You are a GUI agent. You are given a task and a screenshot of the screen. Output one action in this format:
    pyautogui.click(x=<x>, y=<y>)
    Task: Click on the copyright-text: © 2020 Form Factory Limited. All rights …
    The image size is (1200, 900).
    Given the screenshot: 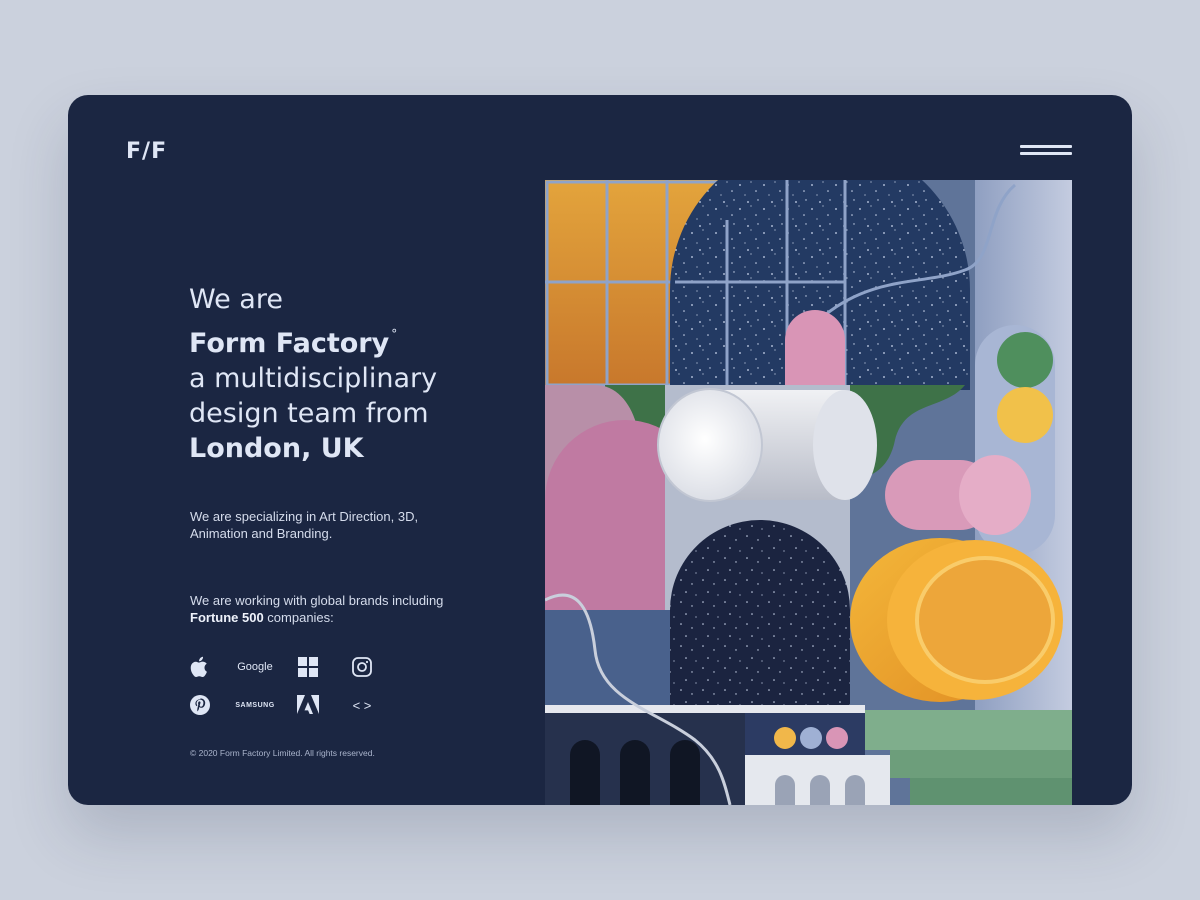 What is the action you would take?
    pyautogui.click(x=282, y=753)
    